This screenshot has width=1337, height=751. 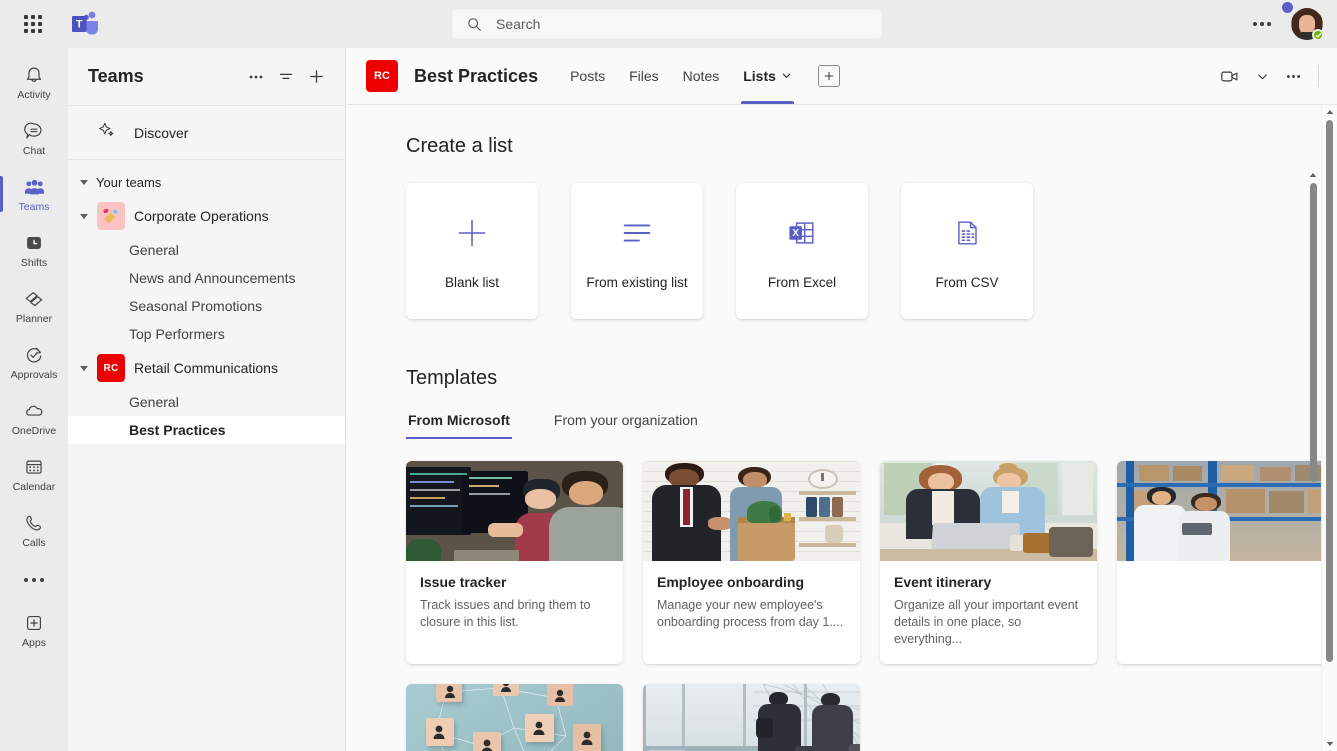 I want to click on sidebar-item-shifts: Shifts, so click(x=34, y=250).